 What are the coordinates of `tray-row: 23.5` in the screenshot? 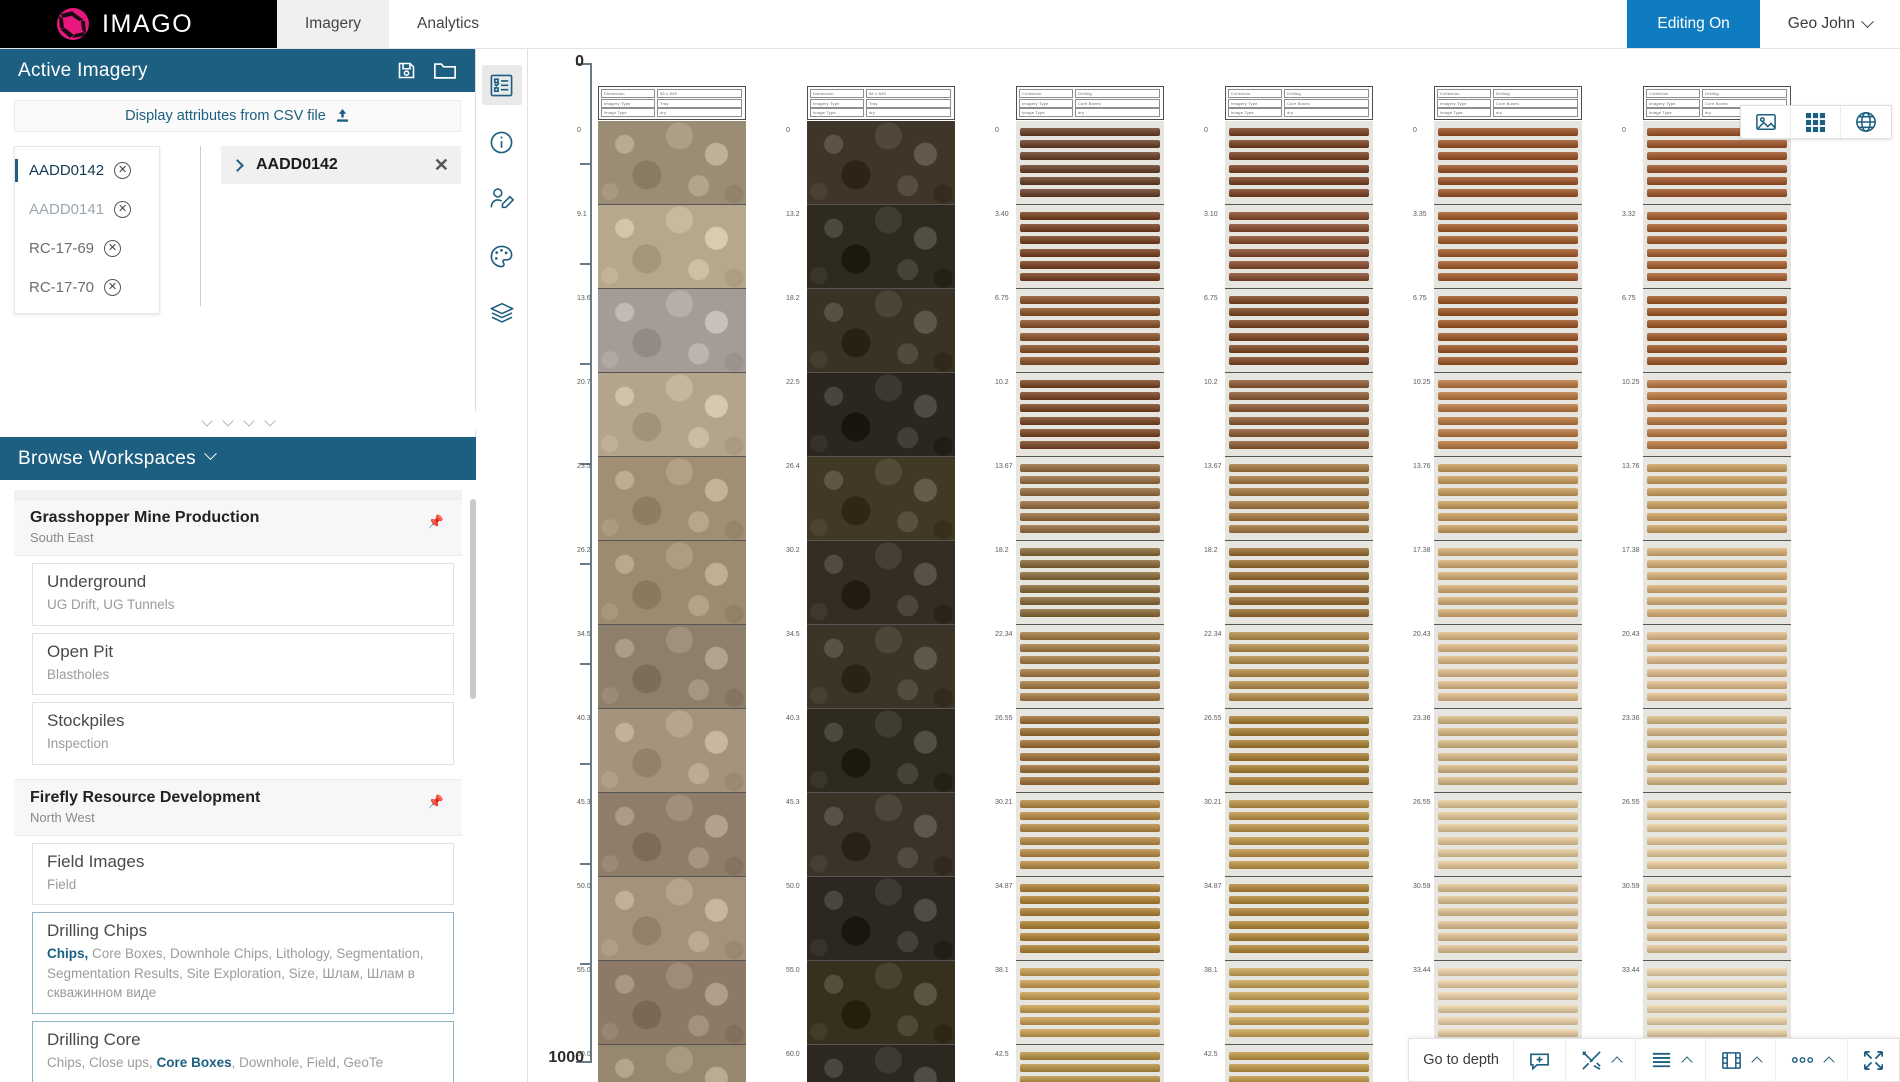 It's located at (661, 499).